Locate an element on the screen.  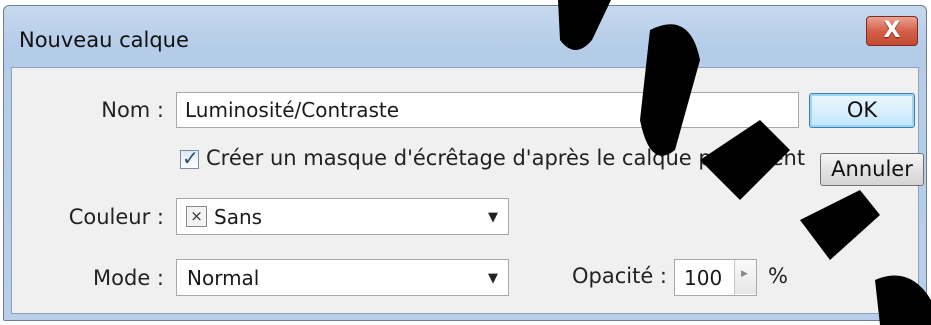
opacity-unit: % is located at coordinates (778, 276).